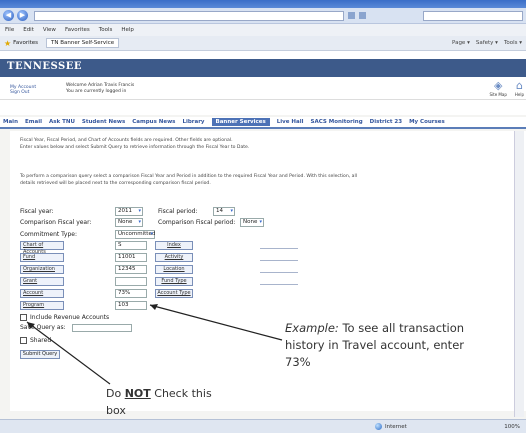 The height and width of the screenshot is (433, 526). I want to click on favorites-star-icon: ★, so click(7, 43).